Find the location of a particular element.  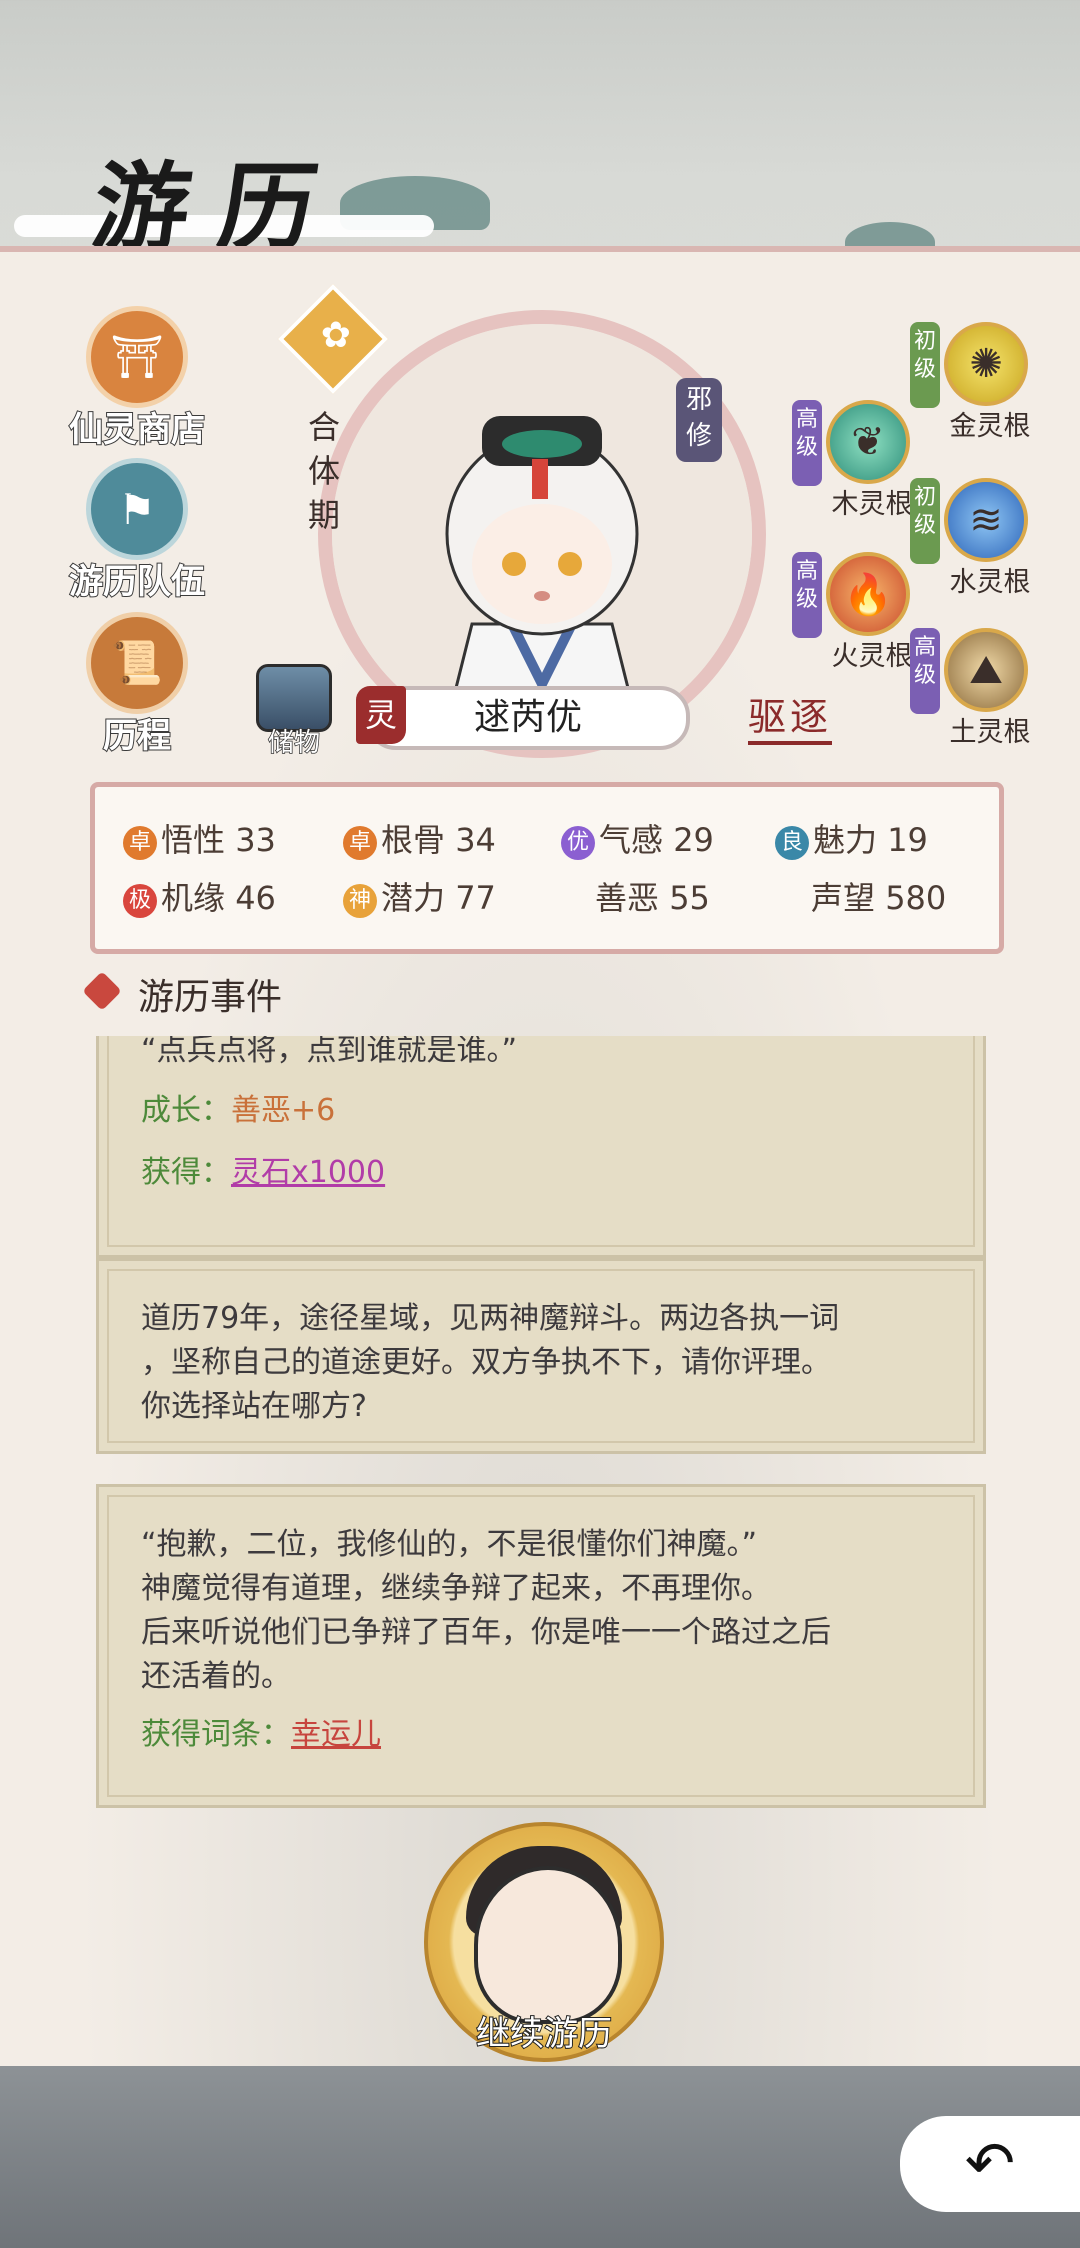

grade-badge: 神 is located at coordinates (360, 901).